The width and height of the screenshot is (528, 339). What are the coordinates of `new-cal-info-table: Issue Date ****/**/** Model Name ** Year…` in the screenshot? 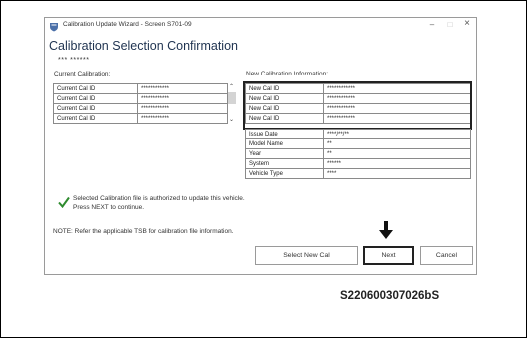 It's located at (358, 154).